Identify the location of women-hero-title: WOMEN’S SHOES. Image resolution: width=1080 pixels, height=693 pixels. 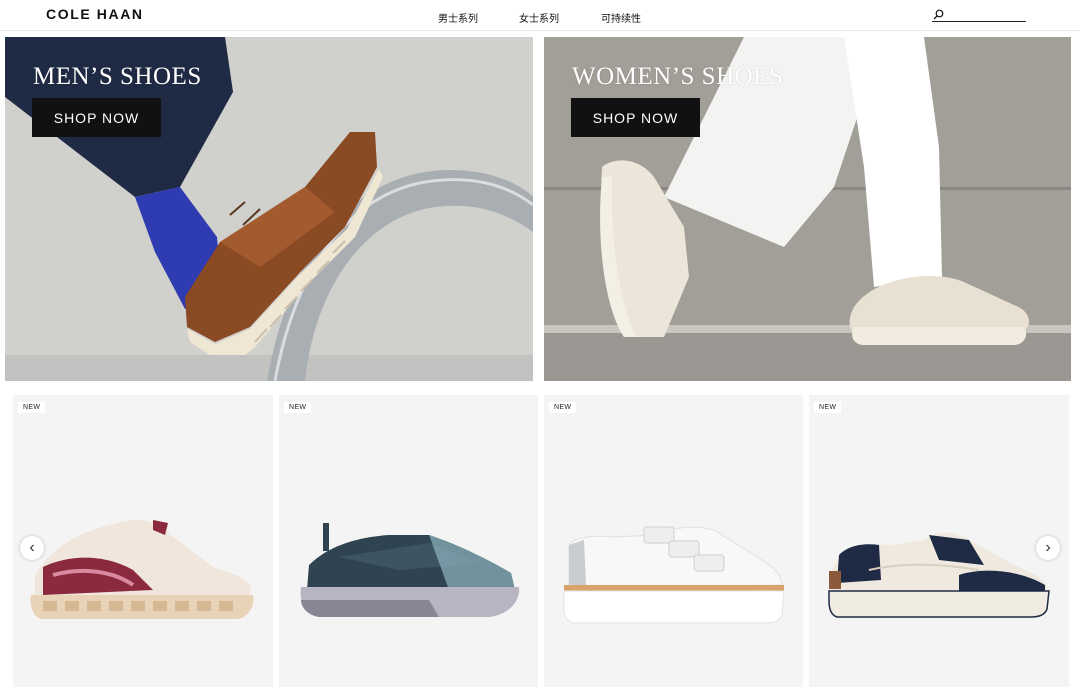
(678, 76).